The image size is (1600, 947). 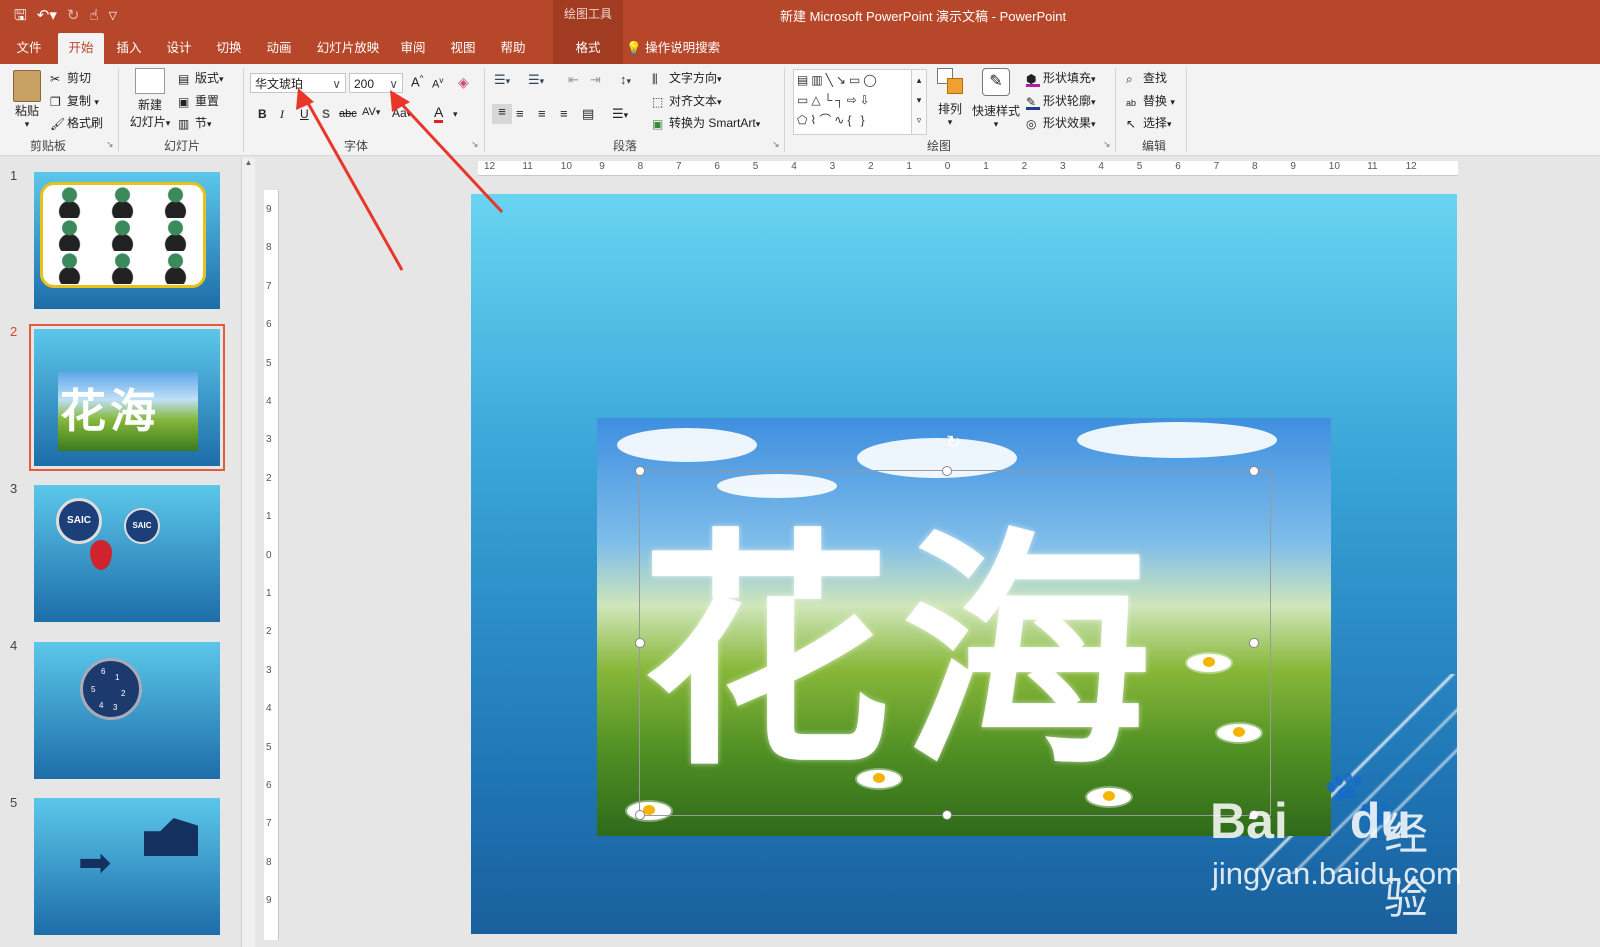 What do you see at coordinates (573, 80) in the screenshot?
I see `decrease-indent-icon: ⇤` at bounding box center [573, 80].